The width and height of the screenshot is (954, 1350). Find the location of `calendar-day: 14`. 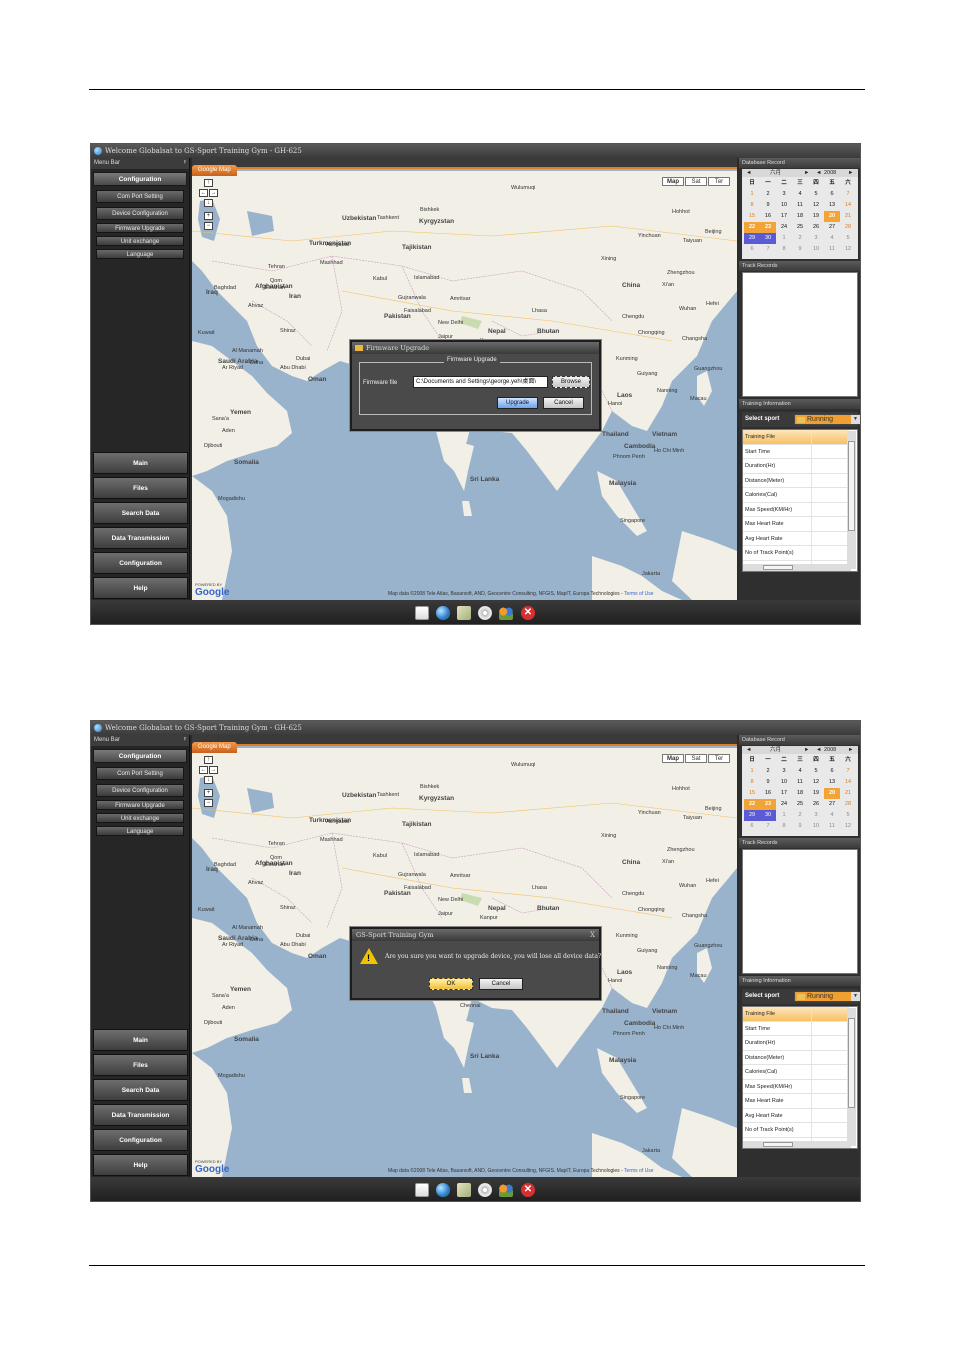

calendar-day: 14 is located at coordinates (848, 782).